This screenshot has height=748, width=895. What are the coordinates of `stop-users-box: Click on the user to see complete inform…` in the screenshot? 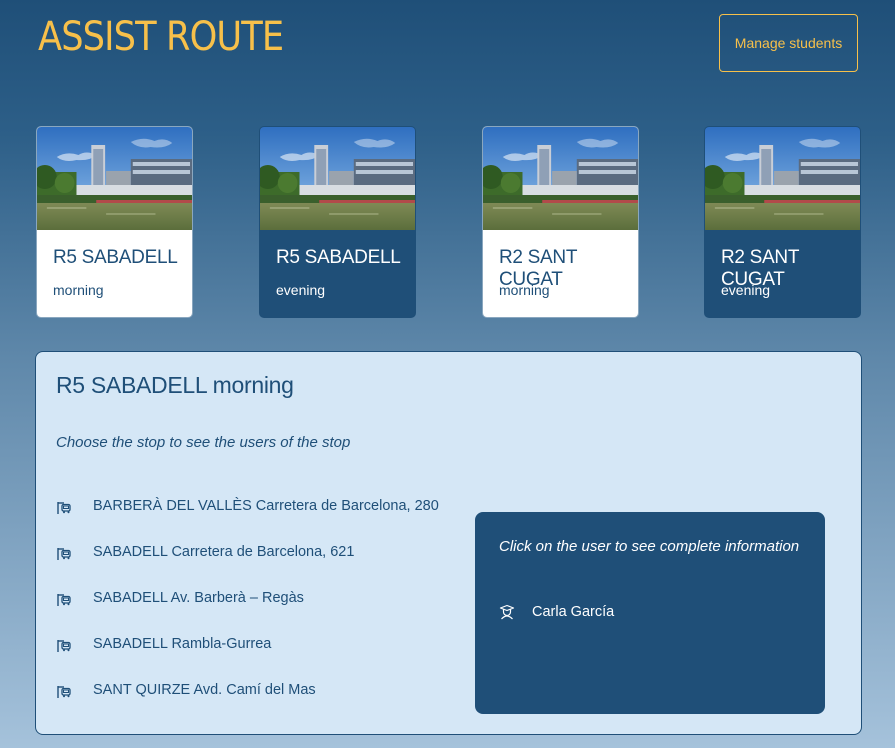 It's located at (650, 613).